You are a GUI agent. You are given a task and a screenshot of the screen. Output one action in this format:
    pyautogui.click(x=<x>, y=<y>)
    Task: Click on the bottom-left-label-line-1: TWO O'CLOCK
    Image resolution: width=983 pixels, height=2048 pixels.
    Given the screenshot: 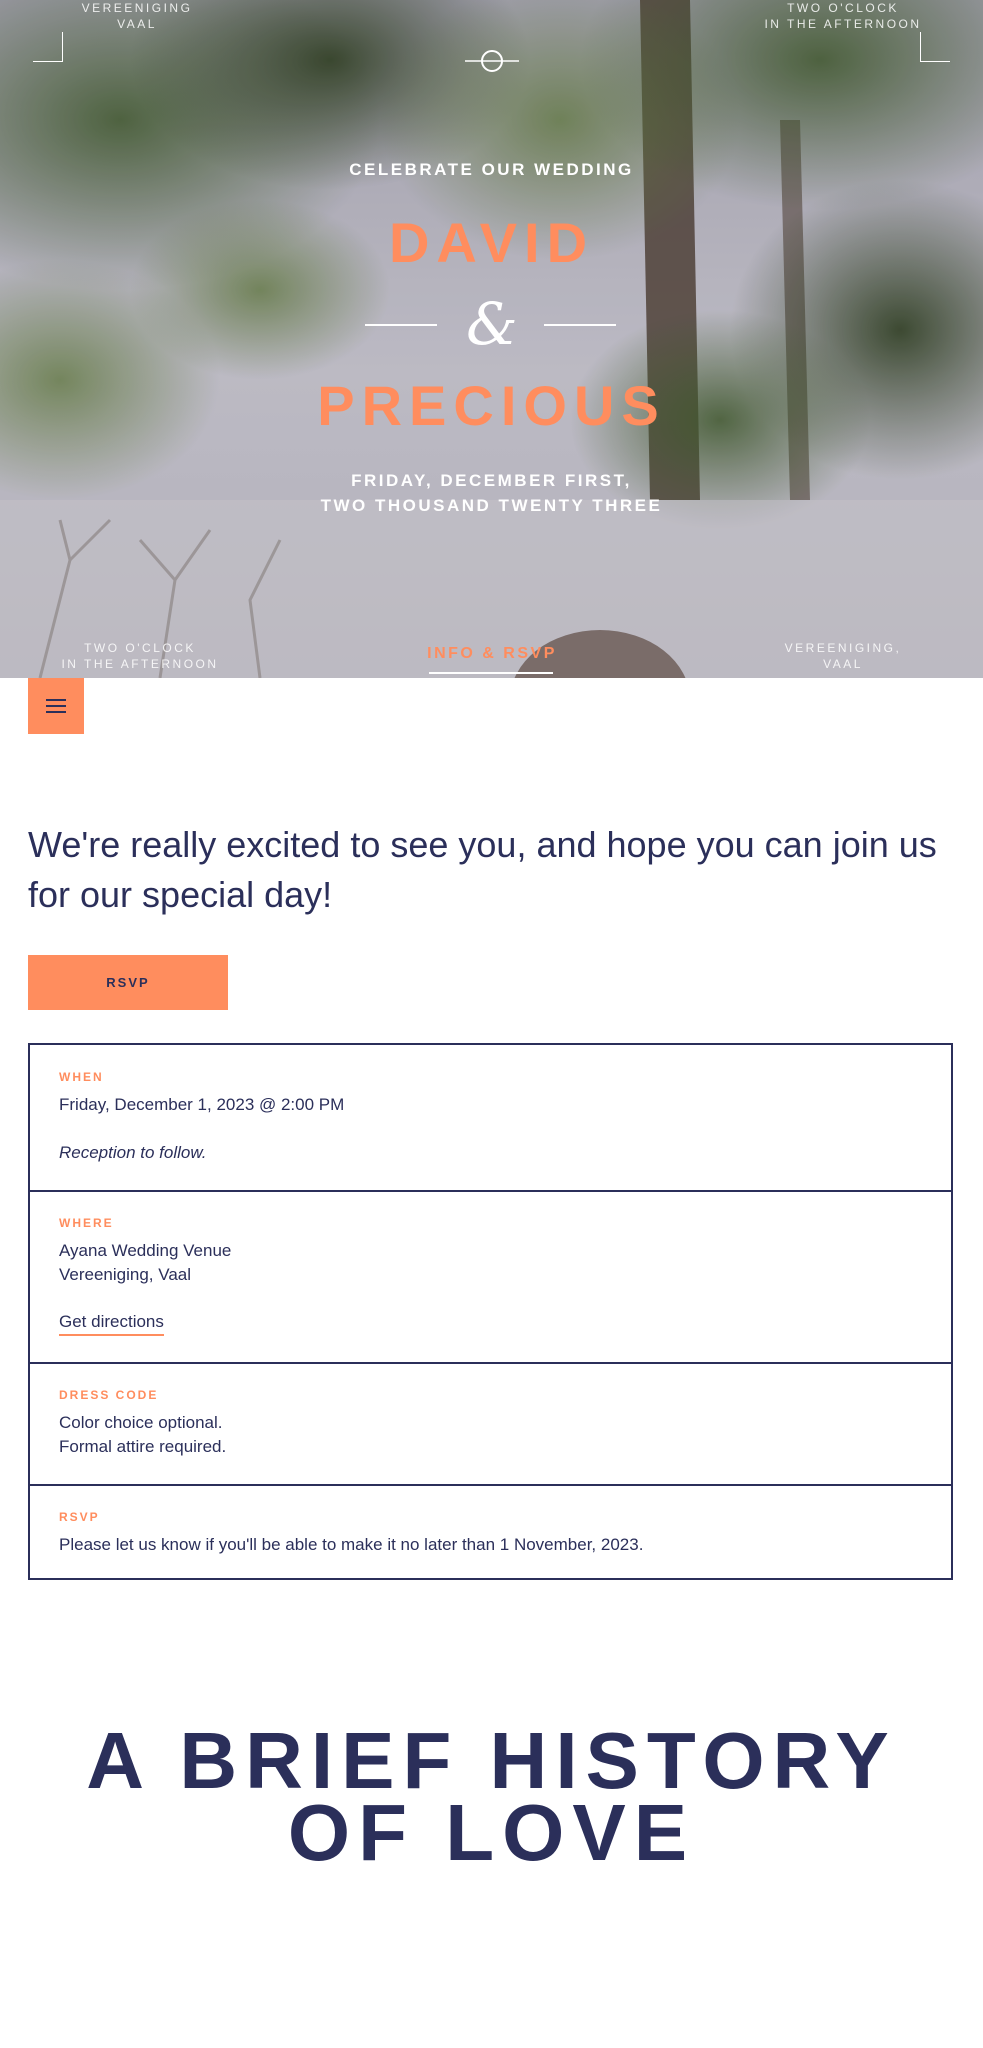 What is the action you would take?
    pyautogui.click(x=140, y=648)
    